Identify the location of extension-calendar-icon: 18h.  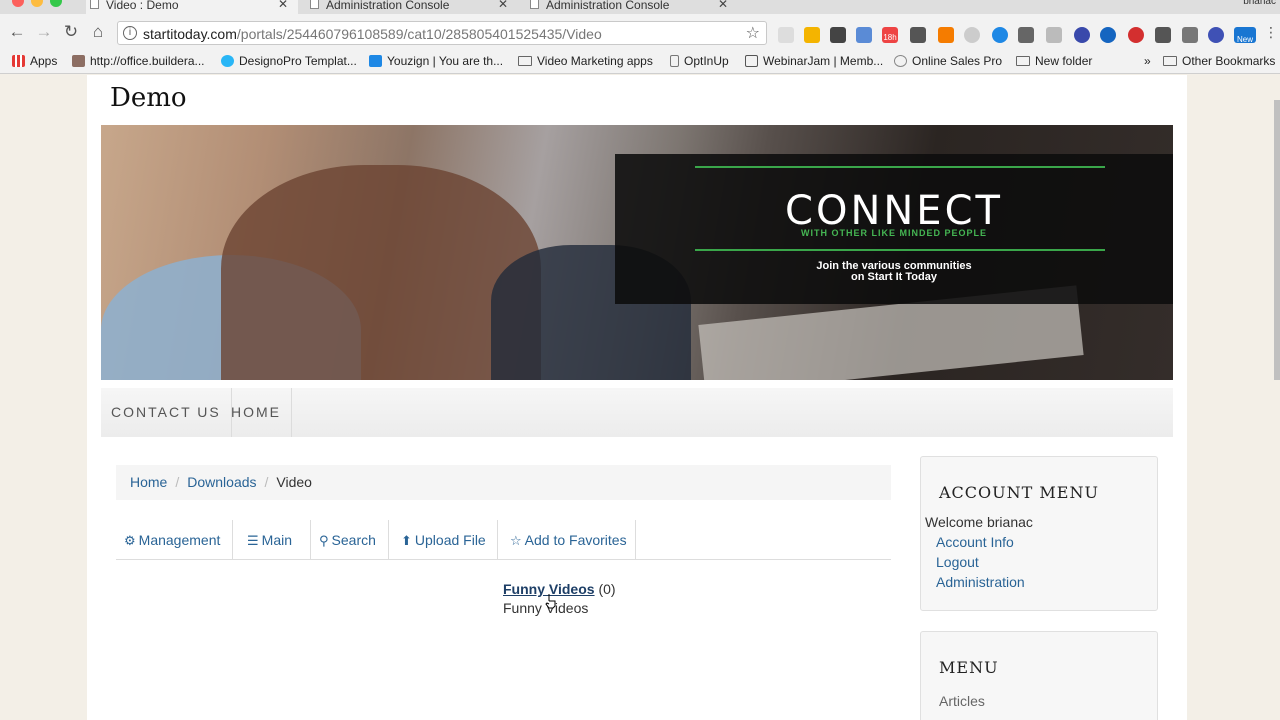
(890, 35).